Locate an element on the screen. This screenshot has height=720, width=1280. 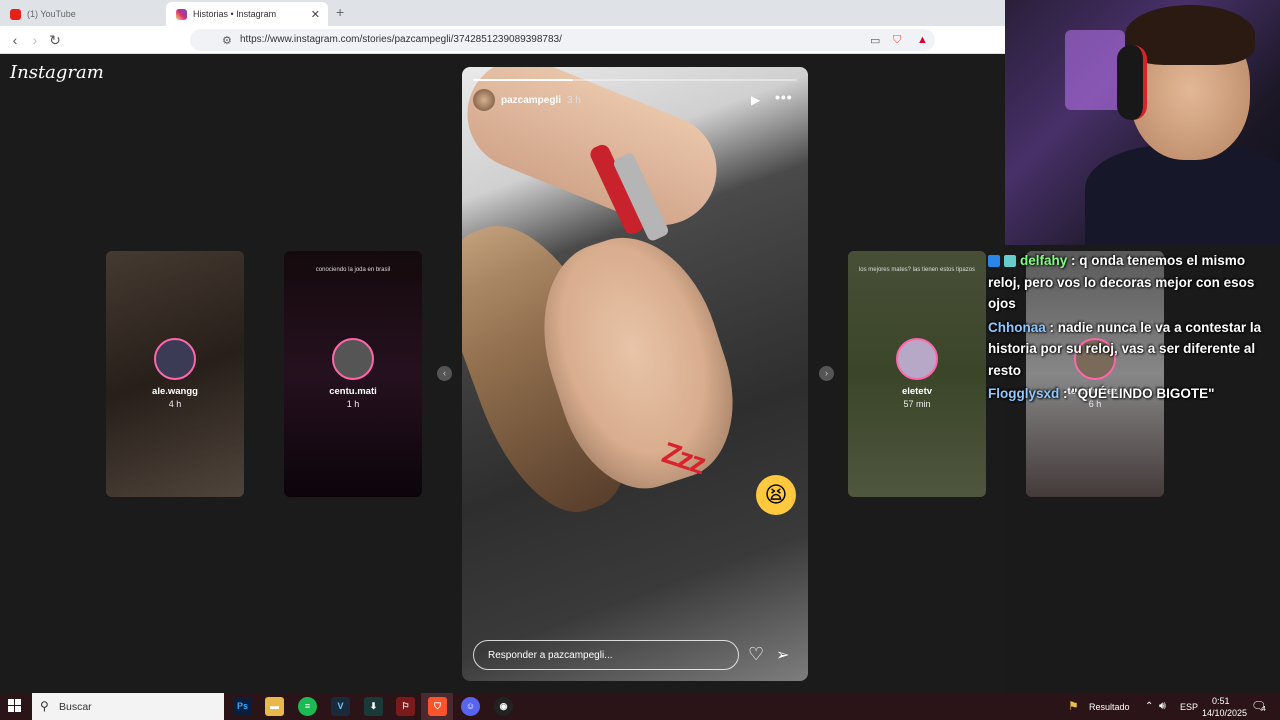
chat-text: : "QUÉ LINDO BIGOTE" is located at coordinates (1139, 393).